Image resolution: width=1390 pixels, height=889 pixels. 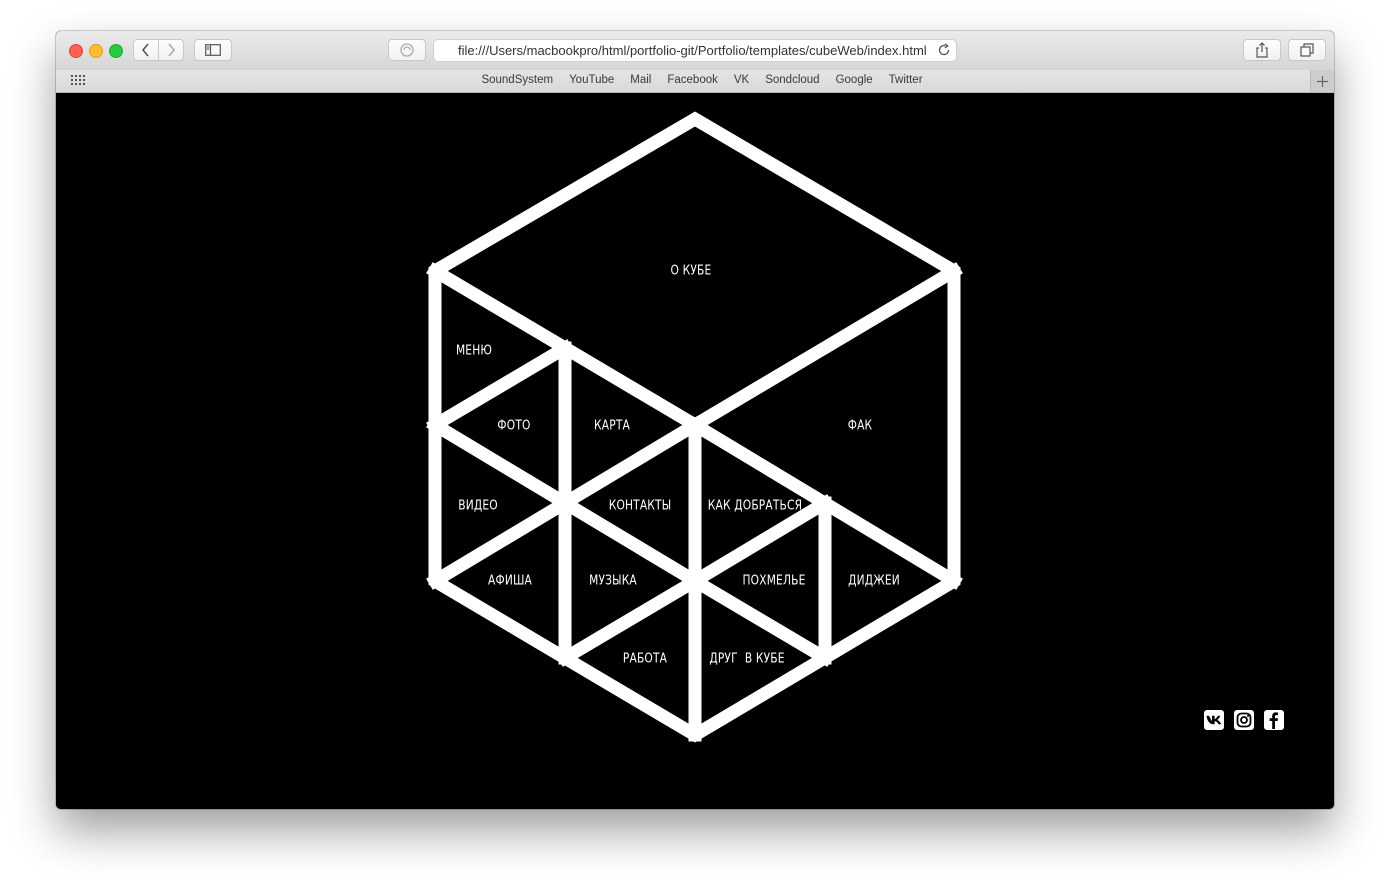 What do you see at coordinates (96, 51) in the screenshot?
I see `minimize-window-button` at bounding box center [96, 51].